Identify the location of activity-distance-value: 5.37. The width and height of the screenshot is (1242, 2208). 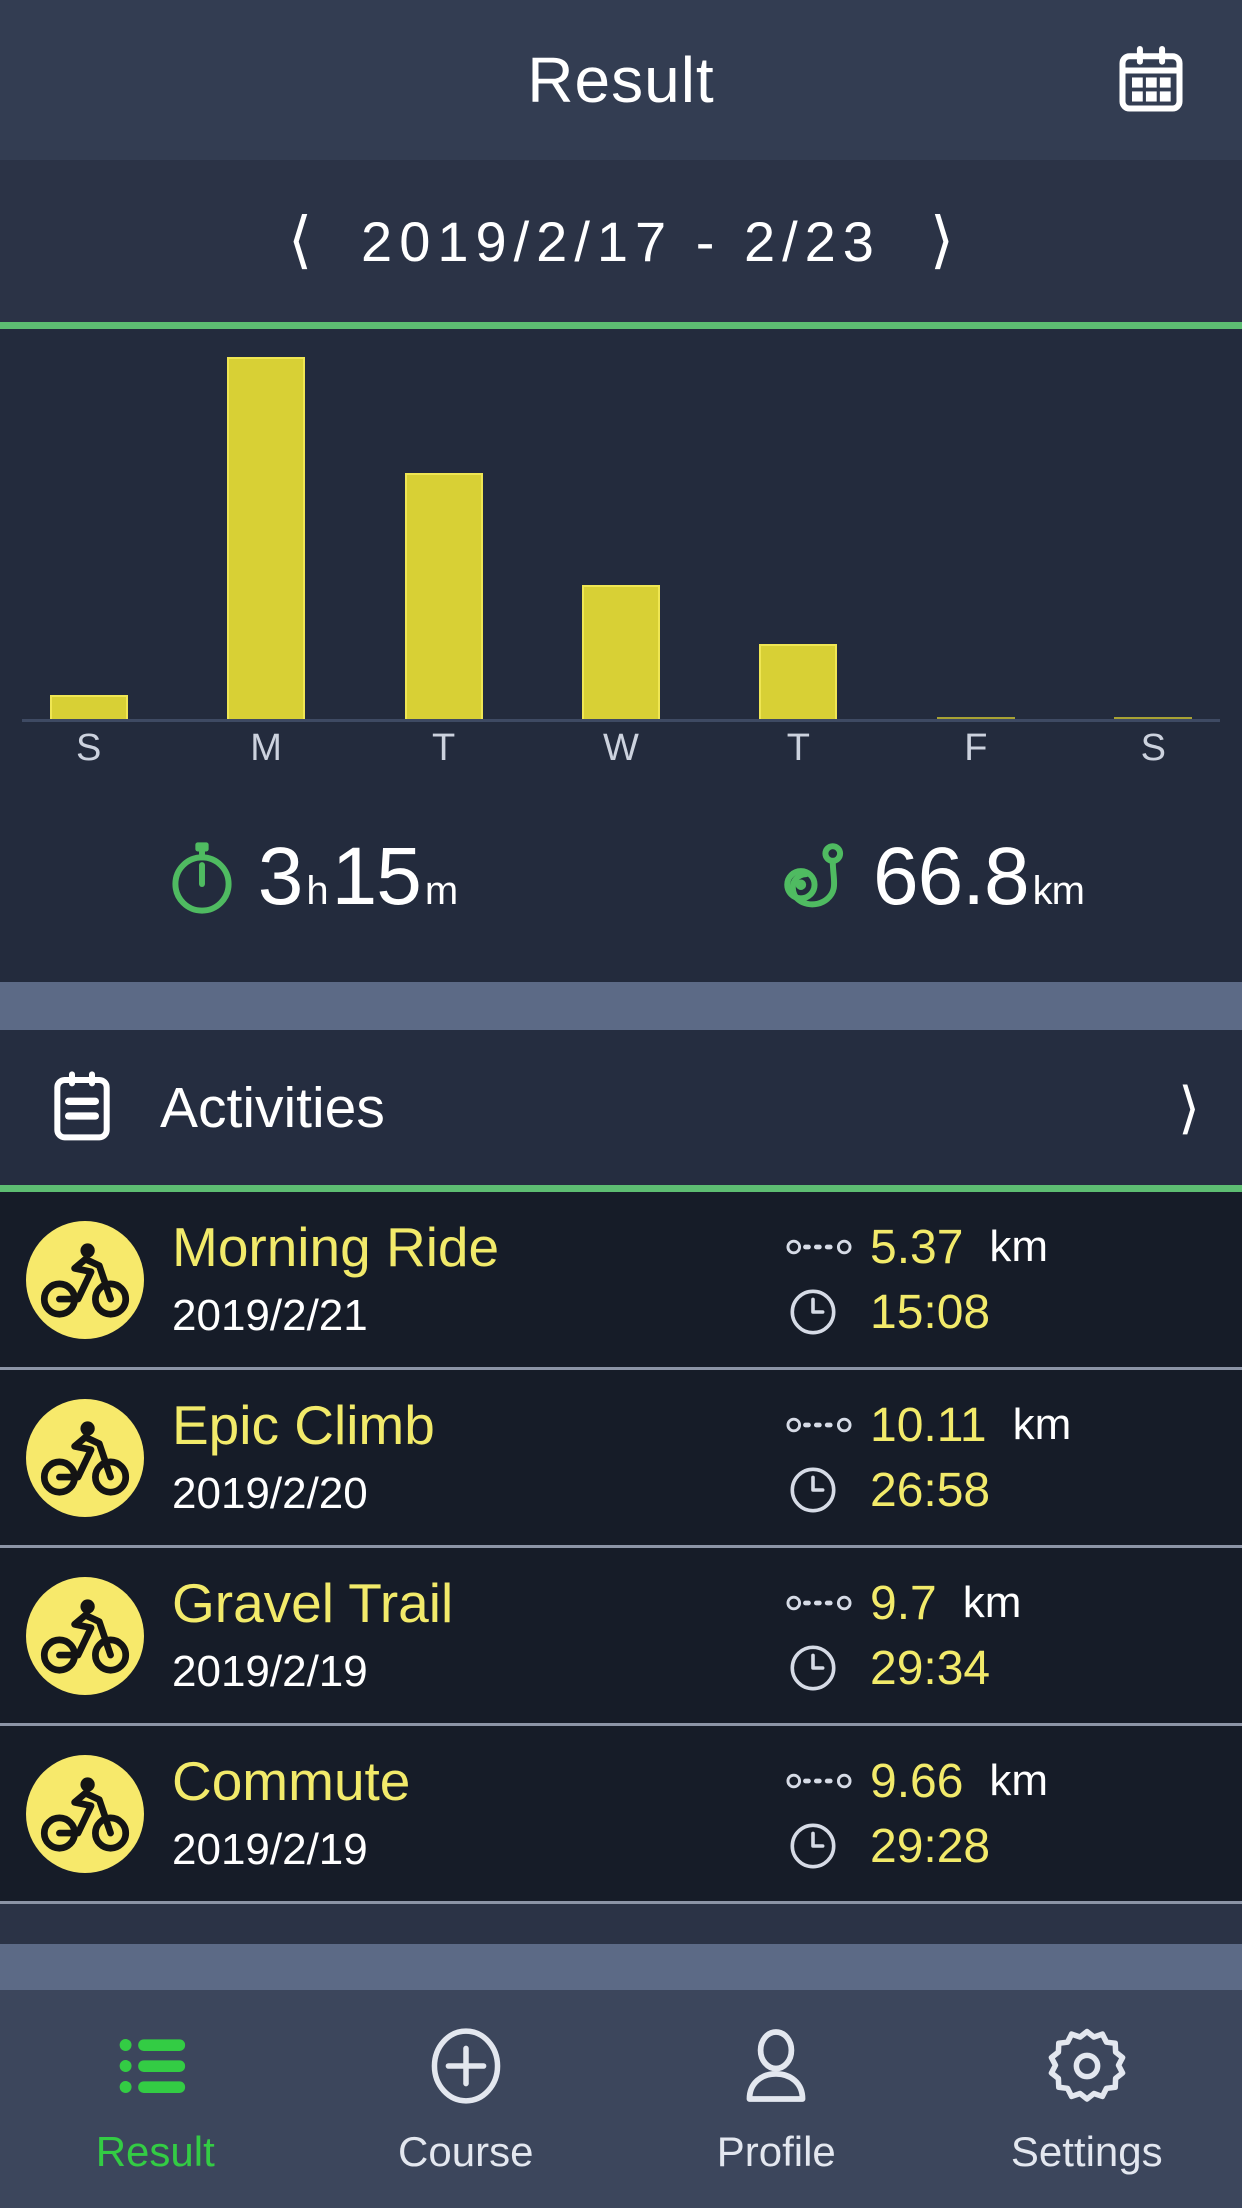
(917, 1247).